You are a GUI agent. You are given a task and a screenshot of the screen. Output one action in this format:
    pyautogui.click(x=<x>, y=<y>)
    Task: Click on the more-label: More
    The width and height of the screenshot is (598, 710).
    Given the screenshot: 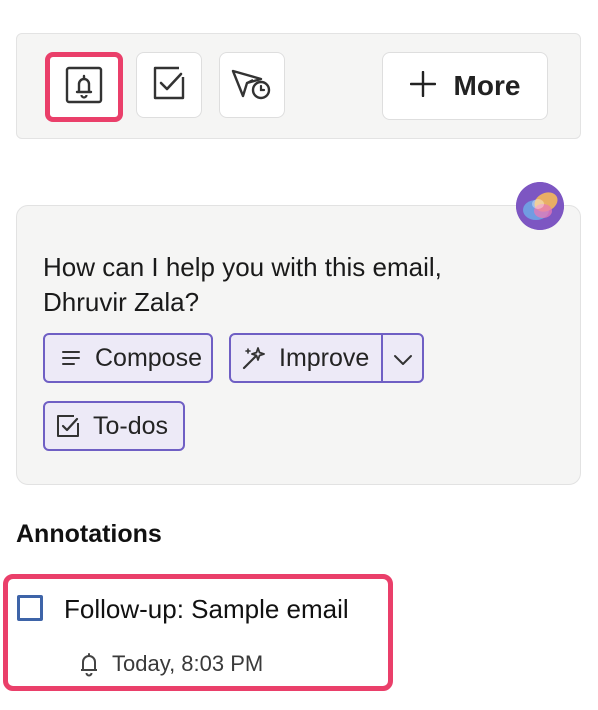 What is the action you would take?
    pyautogui.click(x=487, y=85)
    